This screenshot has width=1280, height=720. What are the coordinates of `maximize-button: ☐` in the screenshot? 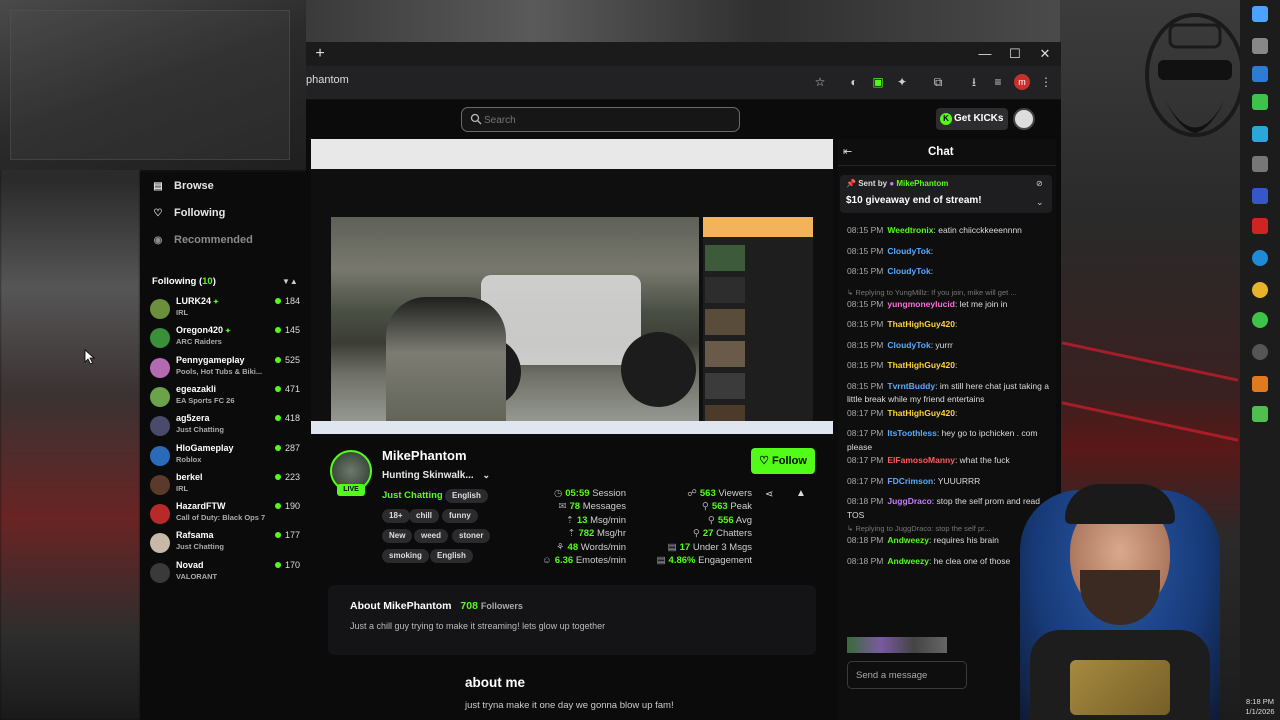 It's located at (1015, 54).